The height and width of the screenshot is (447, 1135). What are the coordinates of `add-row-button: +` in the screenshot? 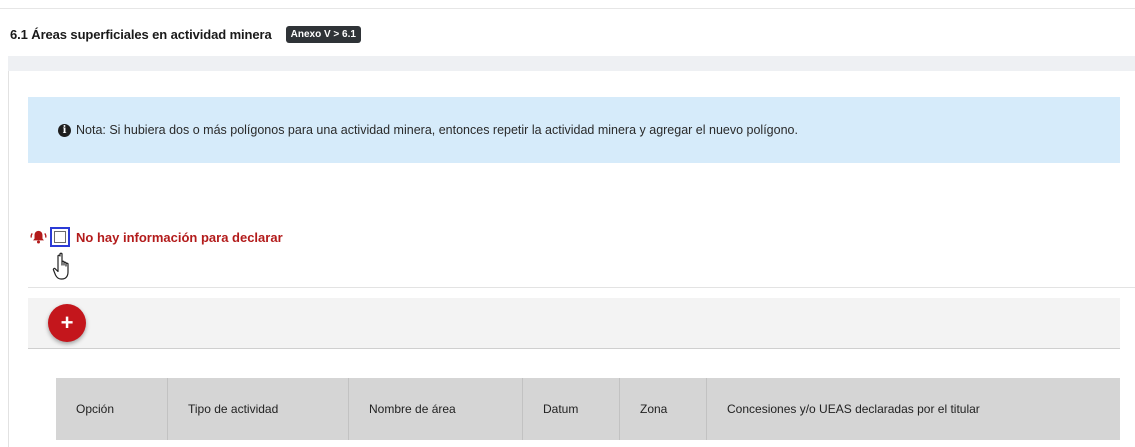 It's located at (67, 323).